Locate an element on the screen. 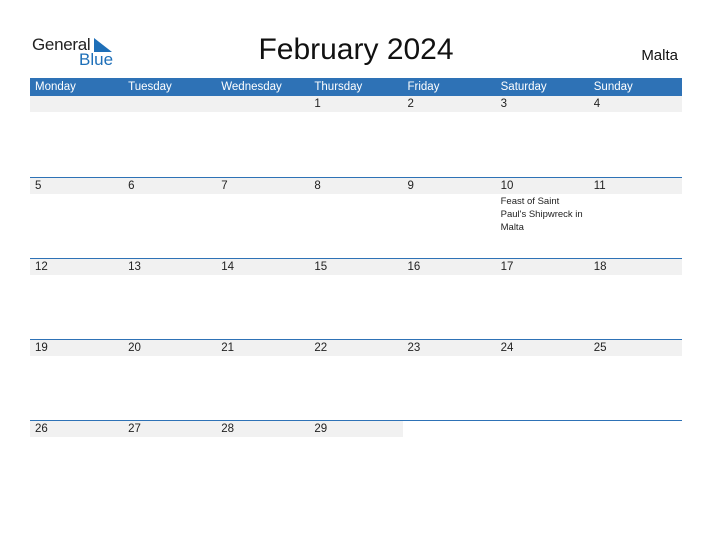 This screenshot has width=712, height=550. day-number: 16 is located at coordinates (449, 267).